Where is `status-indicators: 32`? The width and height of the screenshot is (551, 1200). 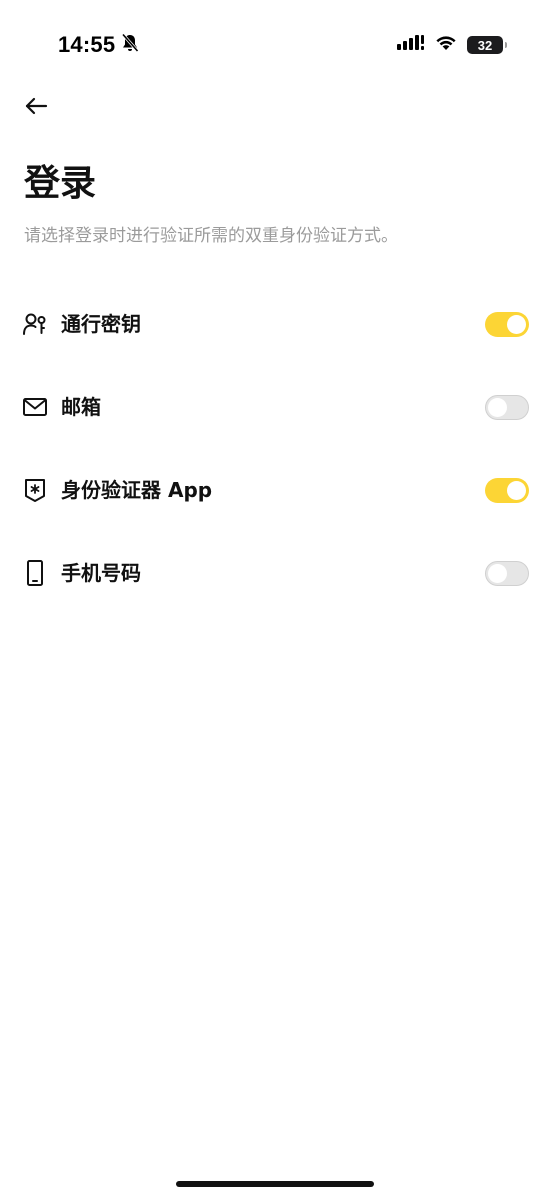 status-indicators: 32 is located at coordinates (452, 45).